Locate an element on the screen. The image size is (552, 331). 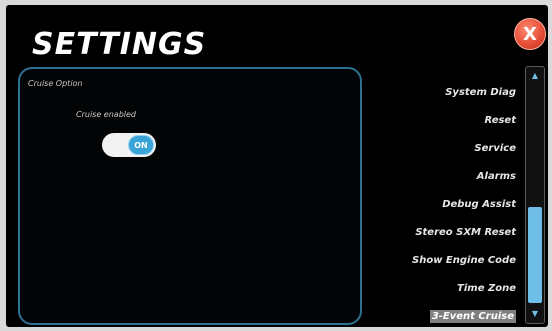
menu-item-time-zone: Time Zone is located at coordinates (445, 289).